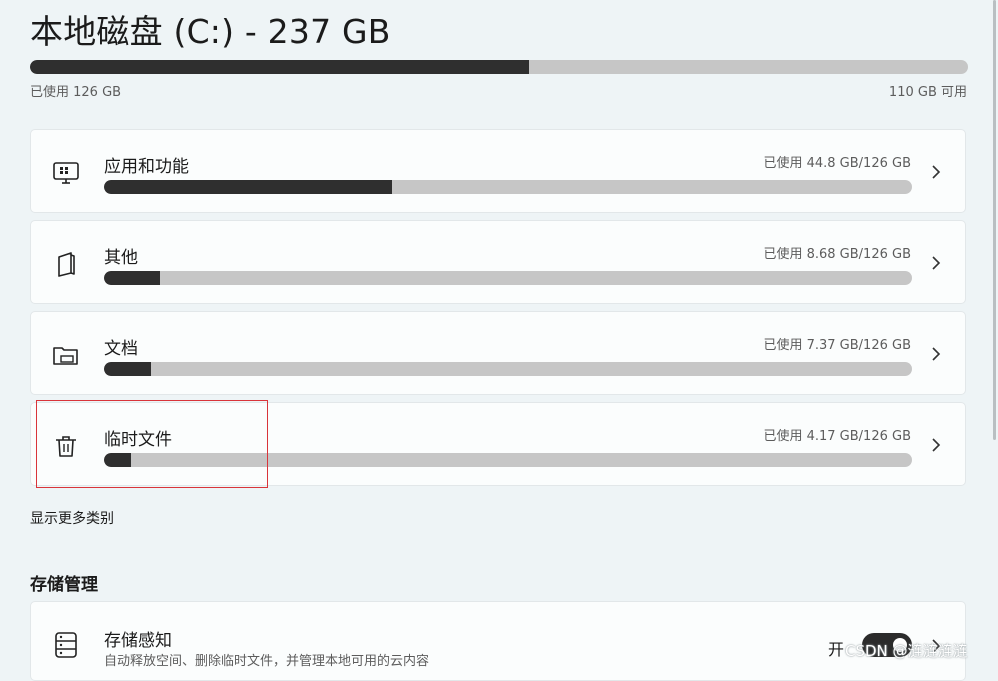 The image size is (998, 681). Describe the element at coordinates (837, 345) in the screenshot. I see `category-usage: 已使用 7.37 GB/126 GB` at that location.